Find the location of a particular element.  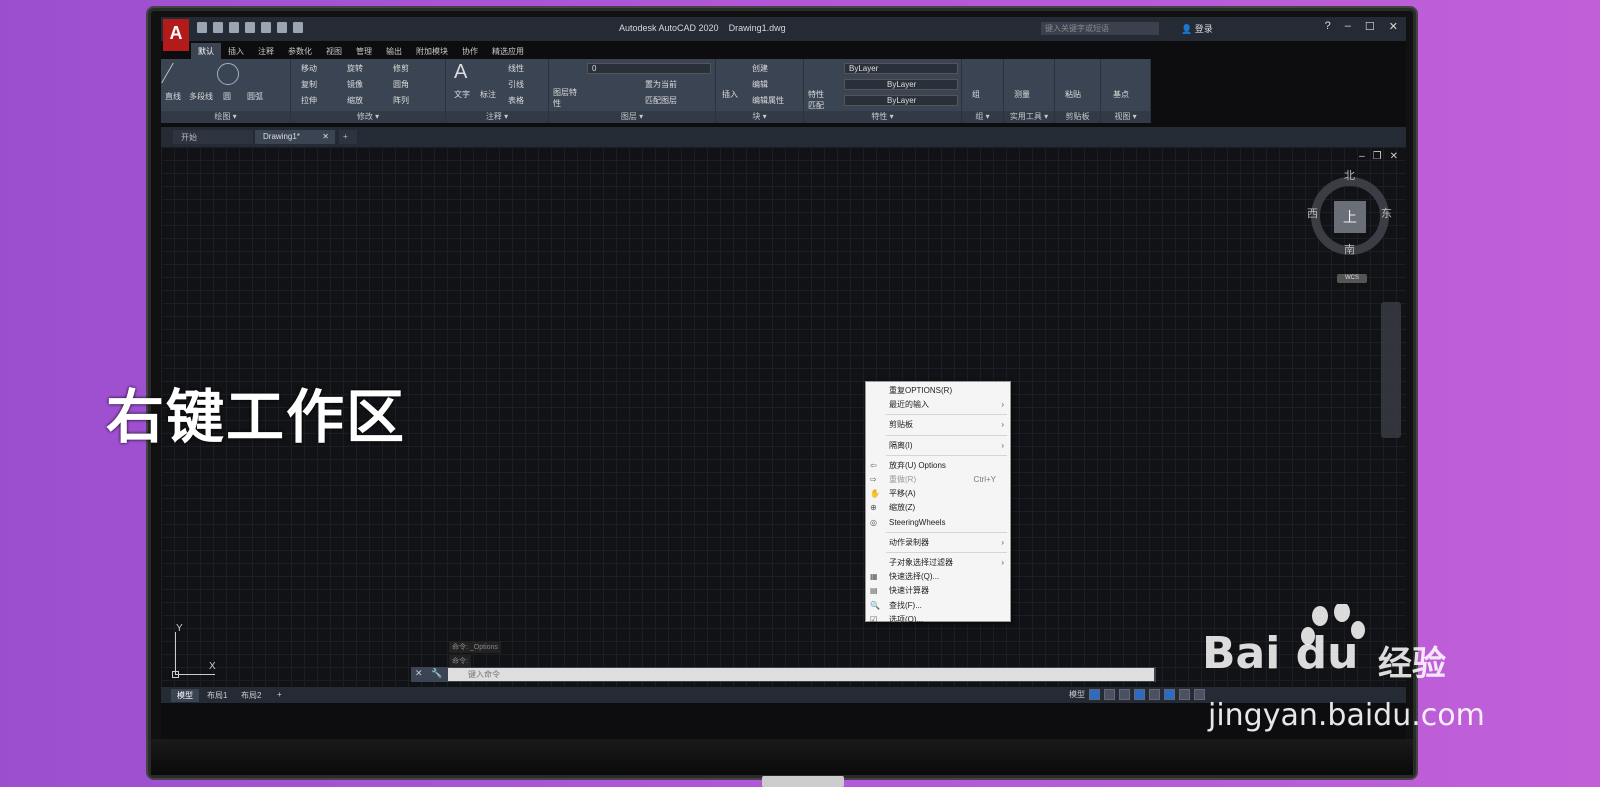

table-button: 表格 is located at coordinates (516, 100).